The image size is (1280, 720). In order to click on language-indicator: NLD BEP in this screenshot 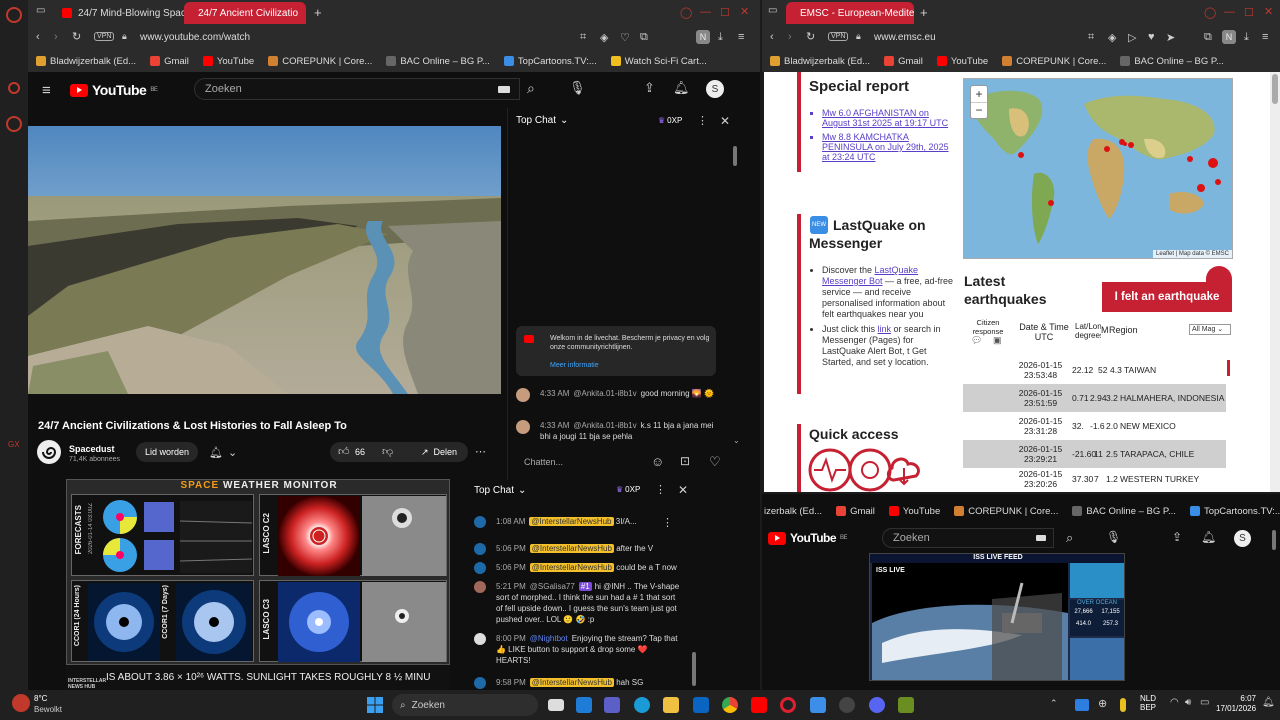, I will do `click(1148, 703)`.